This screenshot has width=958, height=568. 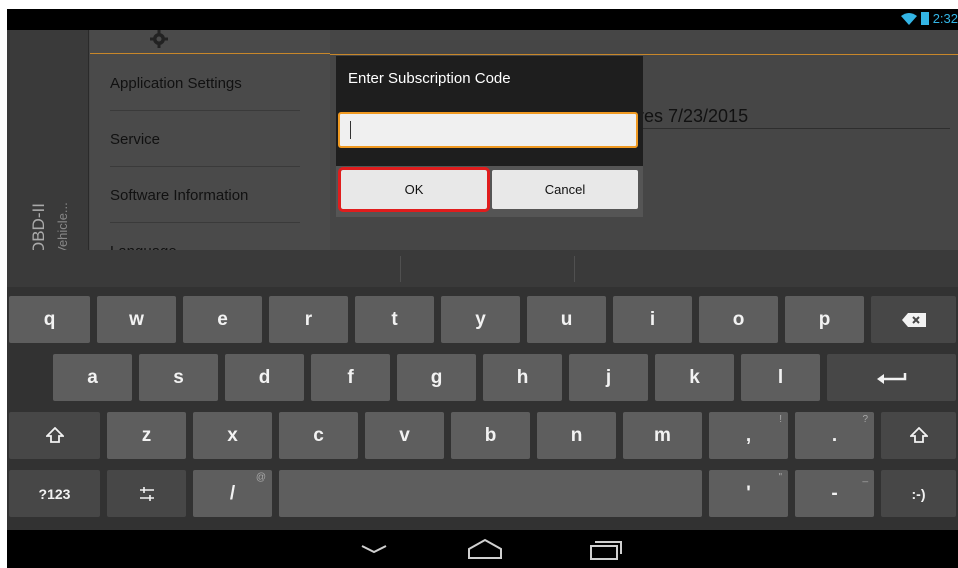 What do you see at coordinates (49, 319) in the screenshot?
I see `key-q: q` at bounding box center [49, 319].